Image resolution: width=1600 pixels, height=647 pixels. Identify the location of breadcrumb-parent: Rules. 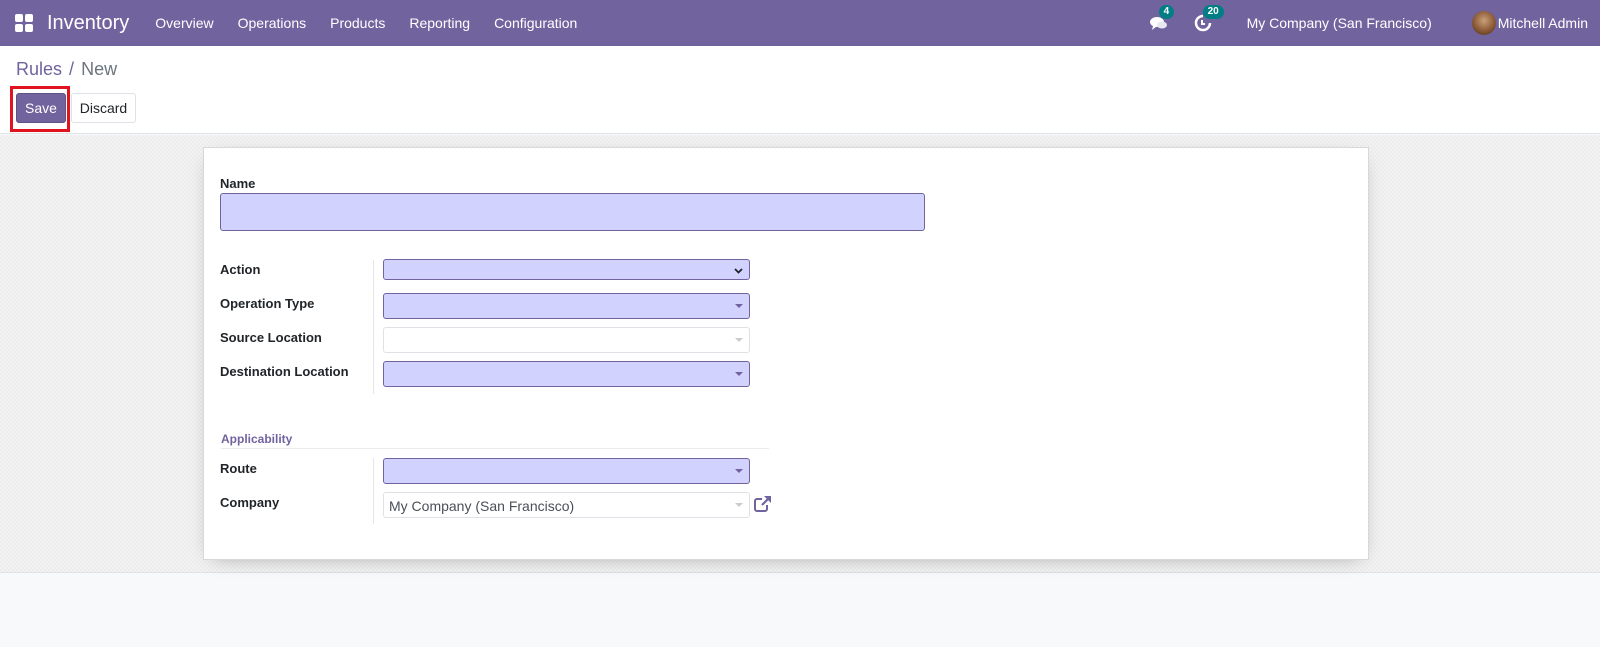
(39, 69).